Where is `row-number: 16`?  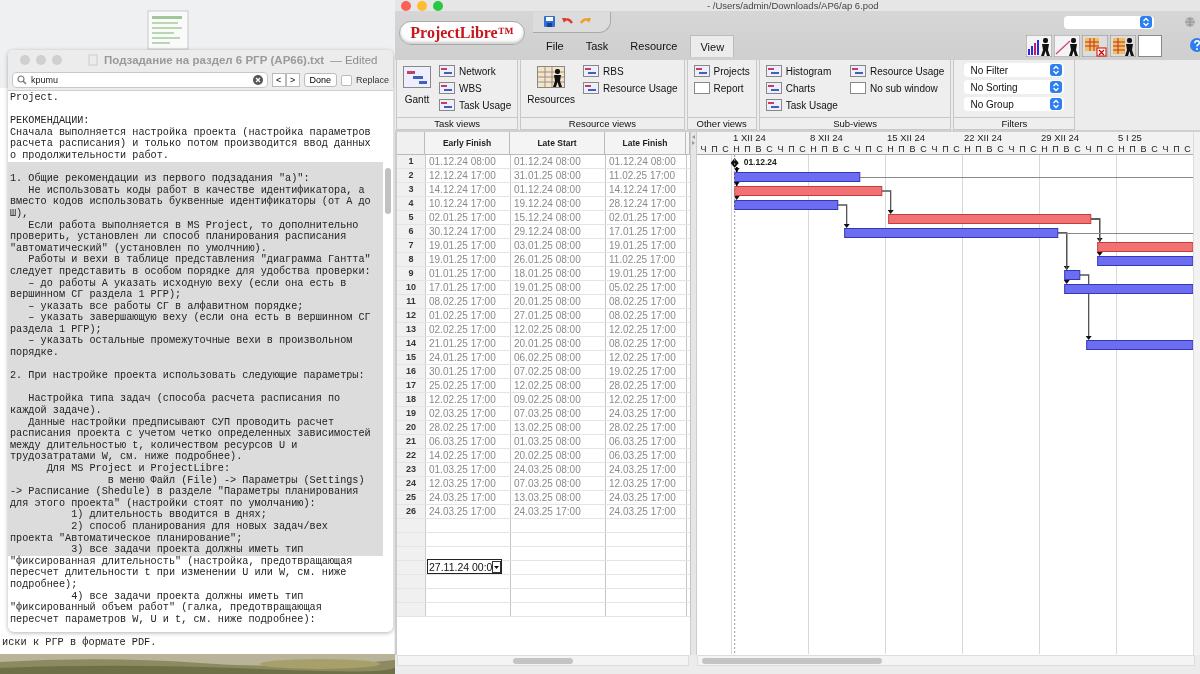
row-number: 16 is located at coordinates (411, 371).